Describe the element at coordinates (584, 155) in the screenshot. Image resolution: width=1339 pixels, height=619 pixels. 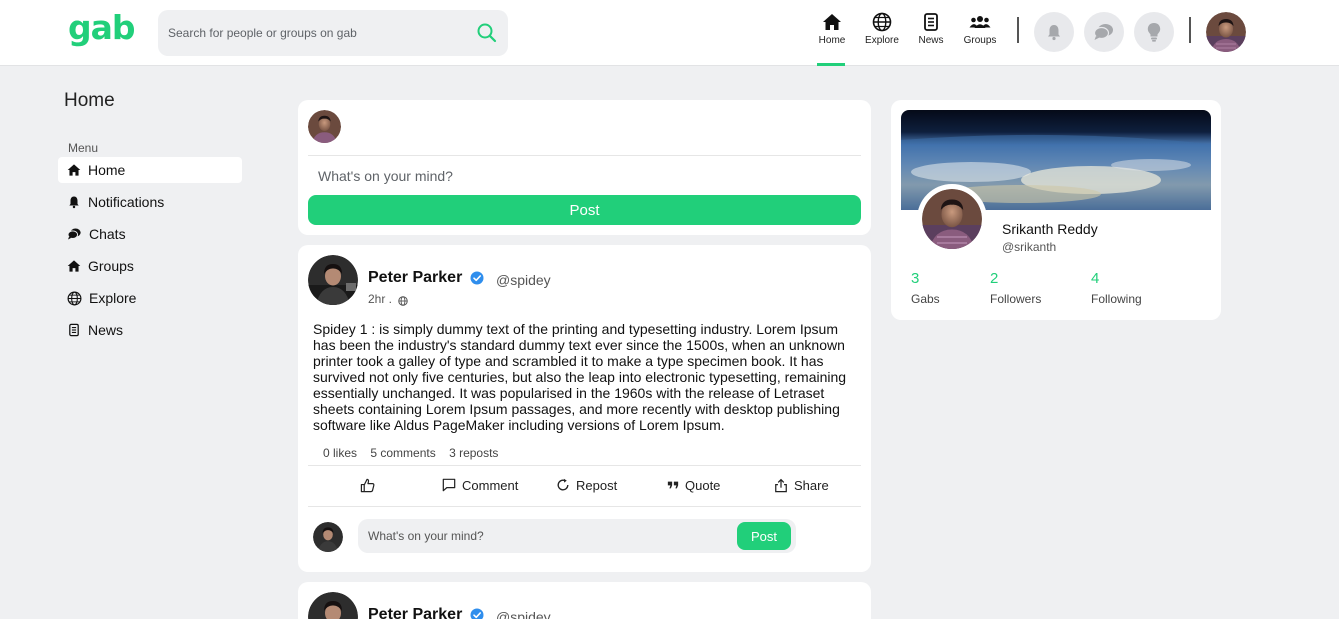
I see `composer-divider` at that location.